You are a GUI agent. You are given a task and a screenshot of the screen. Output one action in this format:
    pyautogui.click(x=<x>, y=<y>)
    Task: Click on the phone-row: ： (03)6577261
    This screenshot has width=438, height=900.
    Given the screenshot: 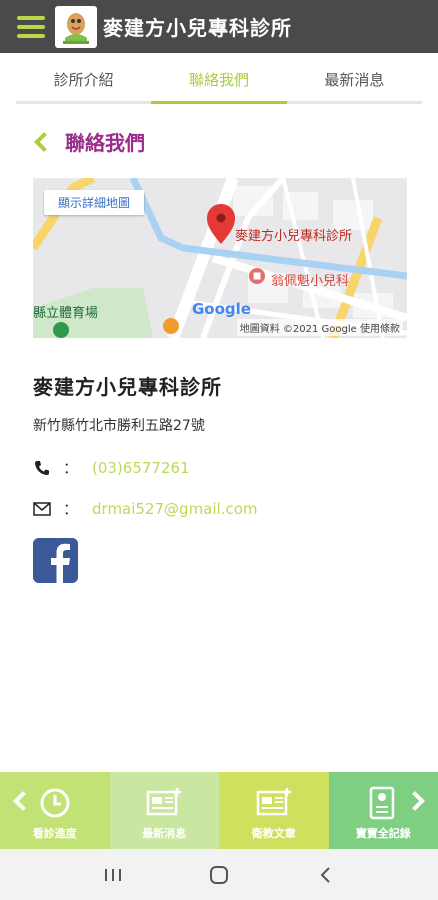 What is the action you would take?
    pyautogui.click(x=111, y=467)
    